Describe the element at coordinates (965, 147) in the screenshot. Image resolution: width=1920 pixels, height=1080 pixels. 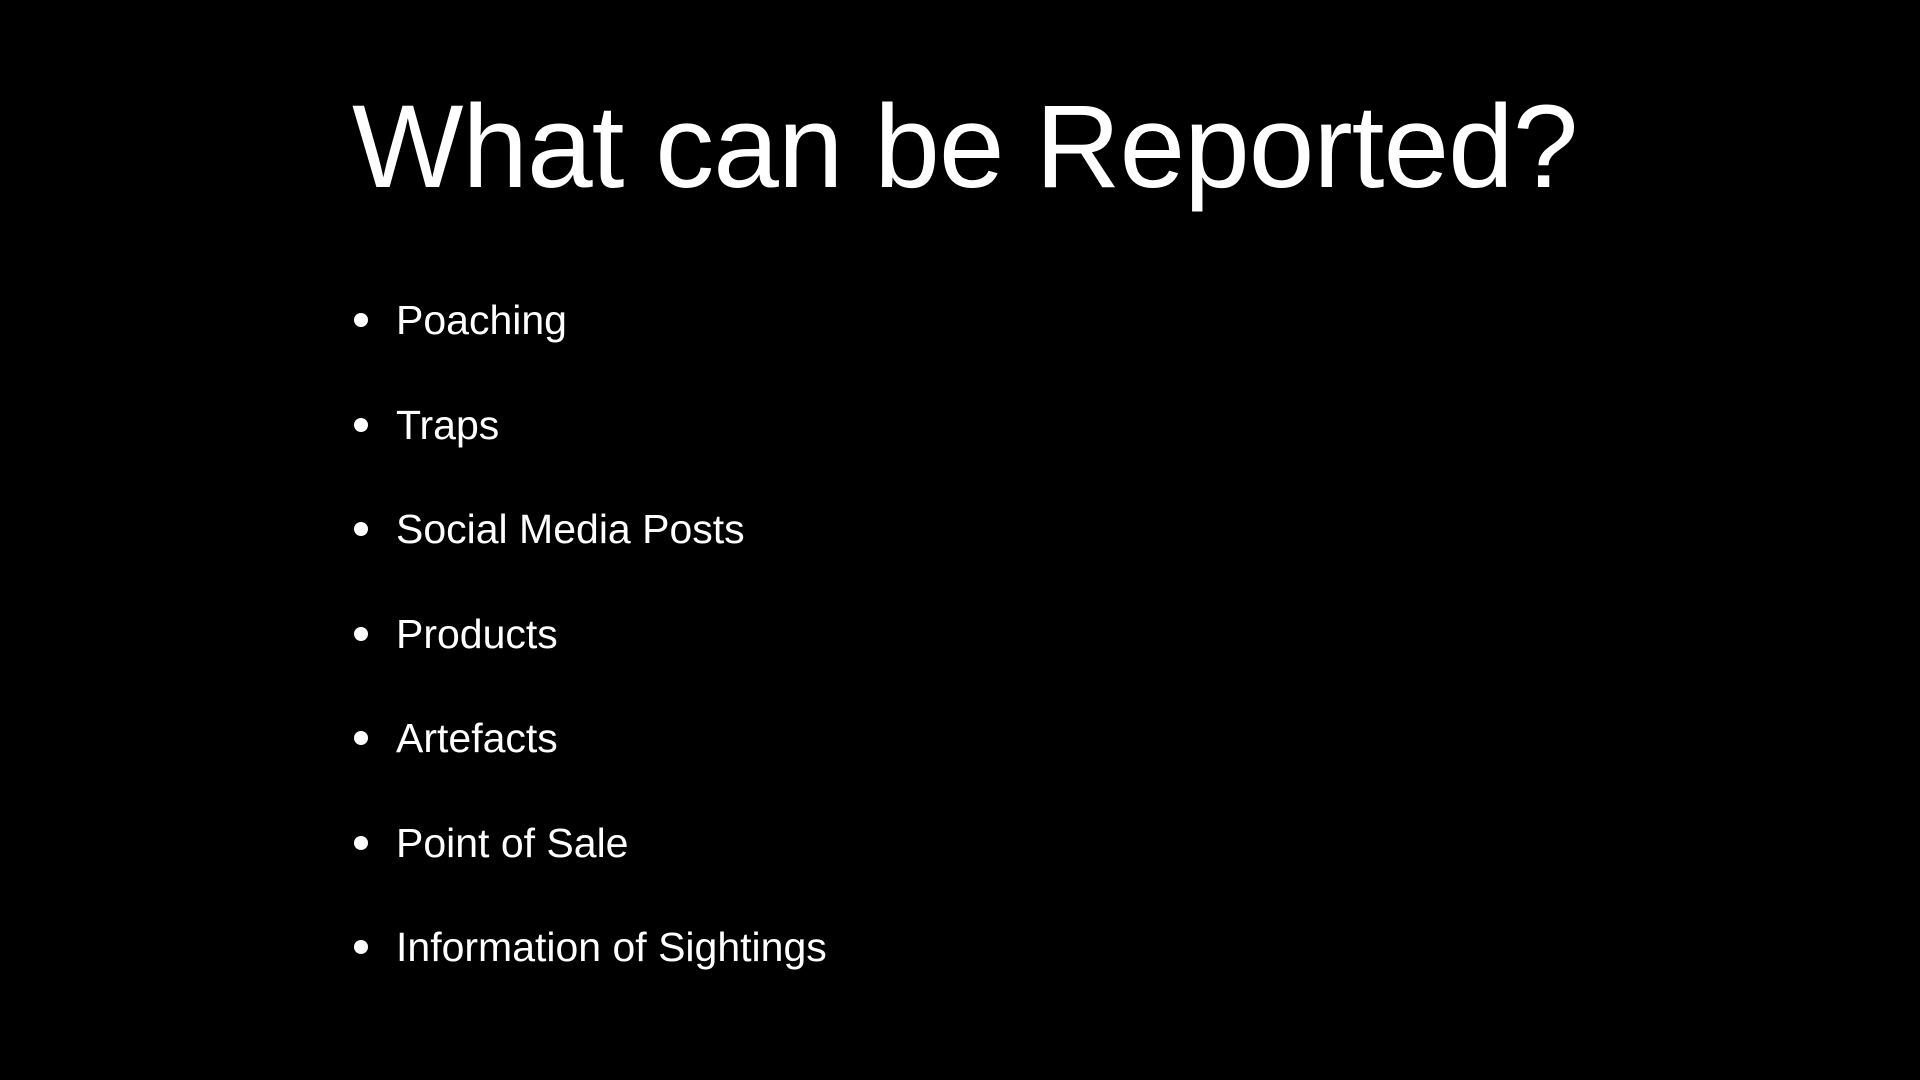
I see `slide-title: What can be Reported?` at that location.